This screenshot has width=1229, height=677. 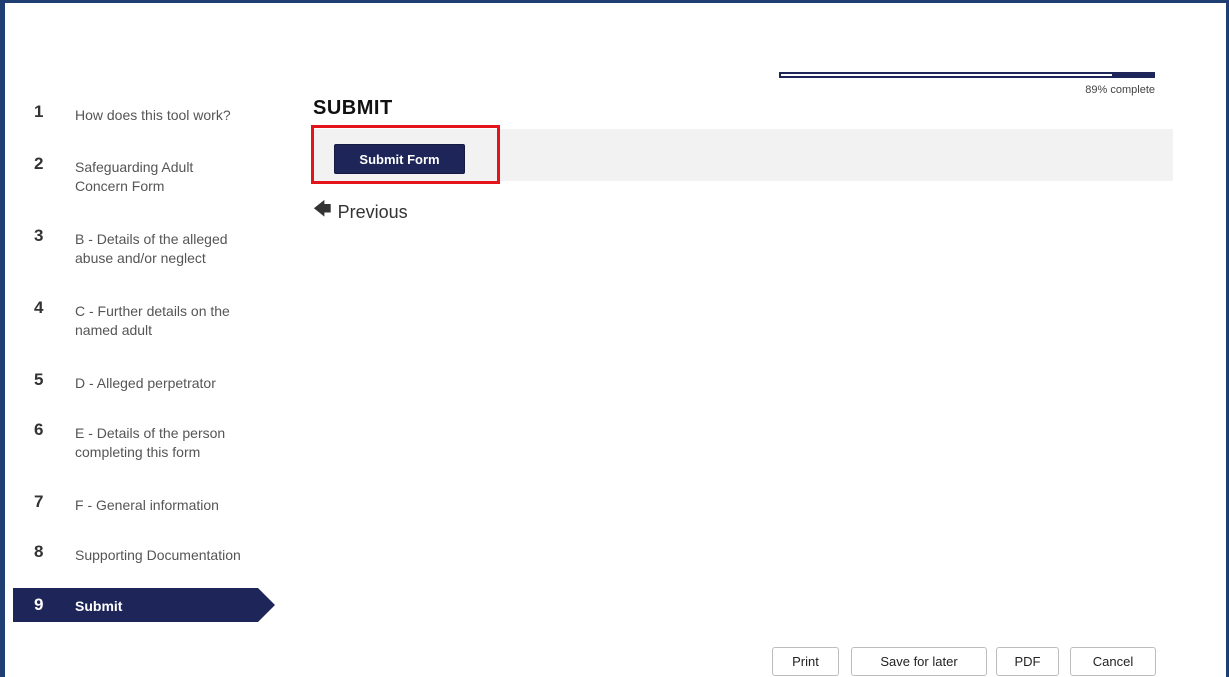 What do you see at coordinates (1132, 75) in the screenshot?
I see `progress-bar-fill` at bounding box center [1132, 75].